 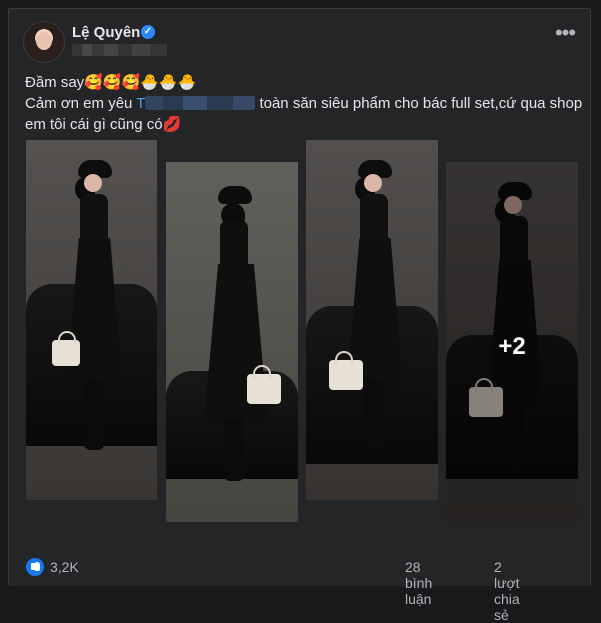 What do you see at coordinates (507, 591) in the screenshot?
I see `share-count: 2 lượt chia sẻ` at bounding box center [507, 591].